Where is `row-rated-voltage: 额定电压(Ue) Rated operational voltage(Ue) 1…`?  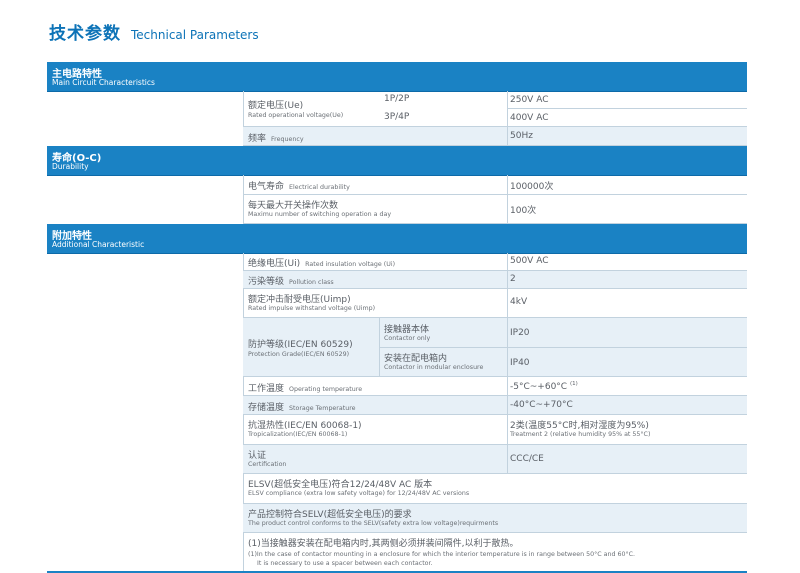 row-rated-voltage: 额定电压(Ue) Rated operational voltage(Ue) 1… is located at coordinates (495, 109).